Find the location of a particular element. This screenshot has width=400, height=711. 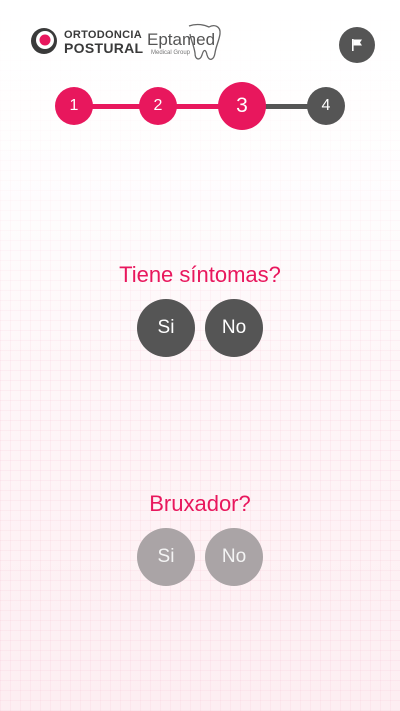

question-symptoms: Tiene síntomas? is located at coordinates (200, 274).